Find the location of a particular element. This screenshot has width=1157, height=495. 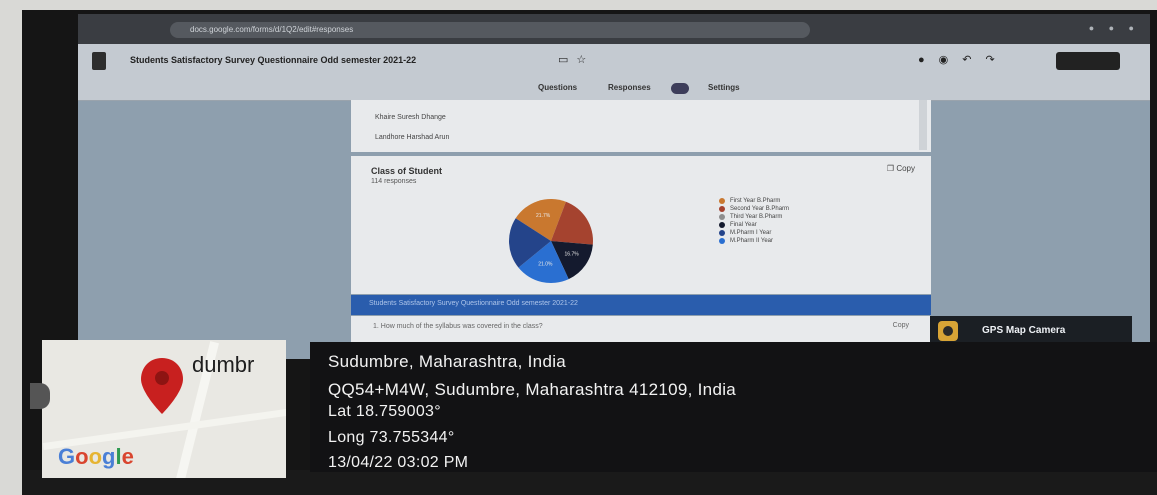

legend-label: M.Pharm I Year is located at coordinates (751, 233).